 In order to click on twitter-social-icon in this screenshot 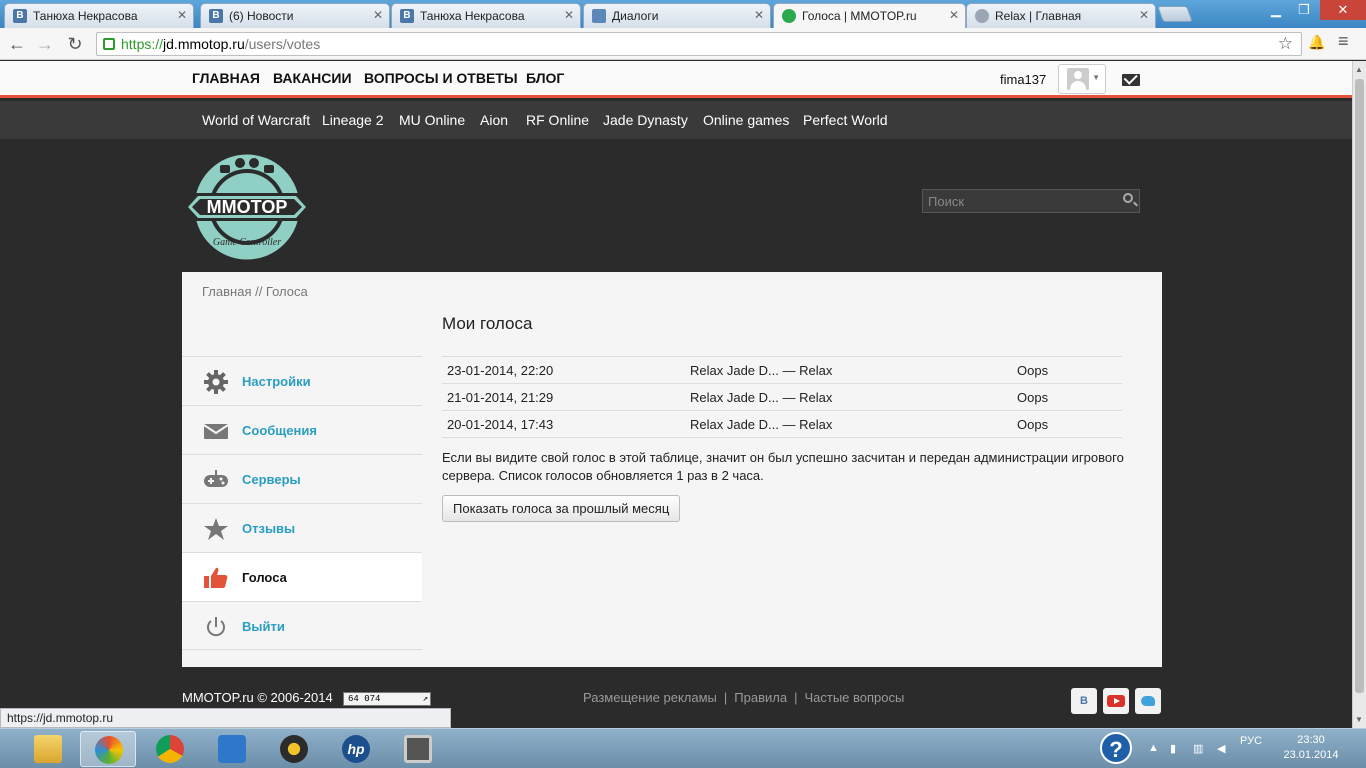, I will do `click(1148, 701)`.